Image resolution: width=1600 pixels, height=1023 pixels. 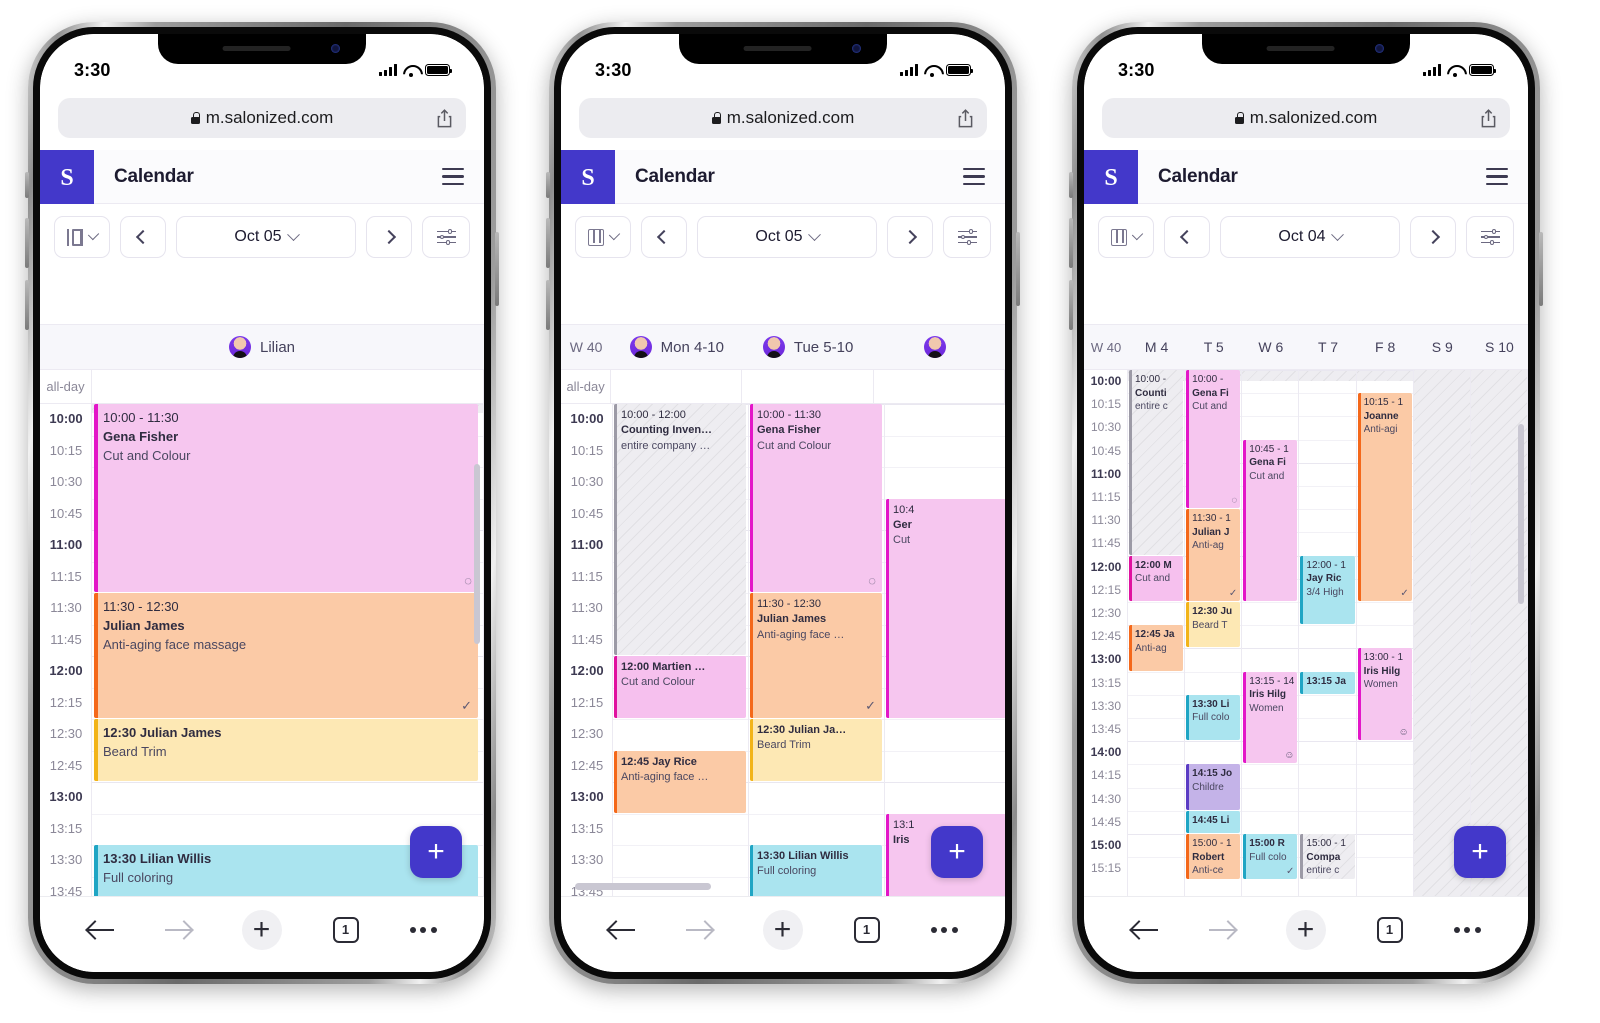 What do you see at coordinates (1270, 347) in the screenshot?
I see `calendar-column-header: W 6` at bounding box center [1270, 347].